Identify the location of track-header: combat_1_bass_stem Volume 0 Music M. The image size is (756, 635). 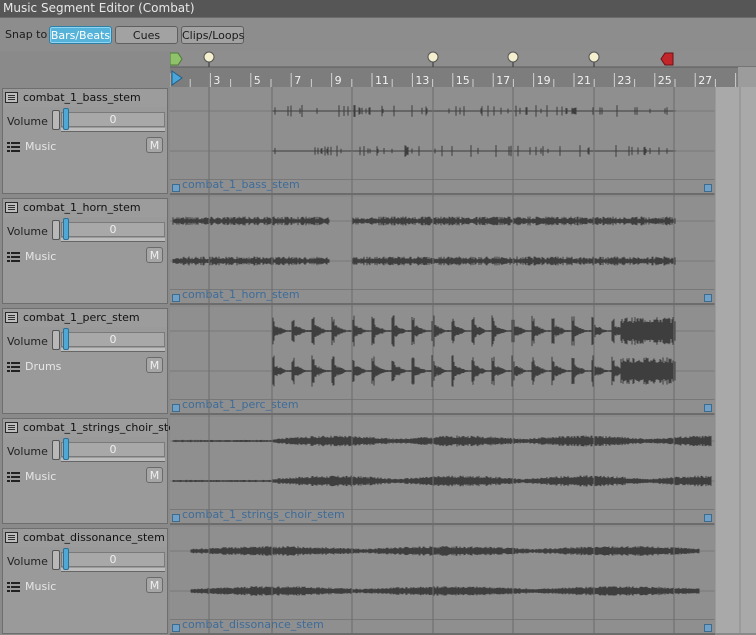
(85, 141).